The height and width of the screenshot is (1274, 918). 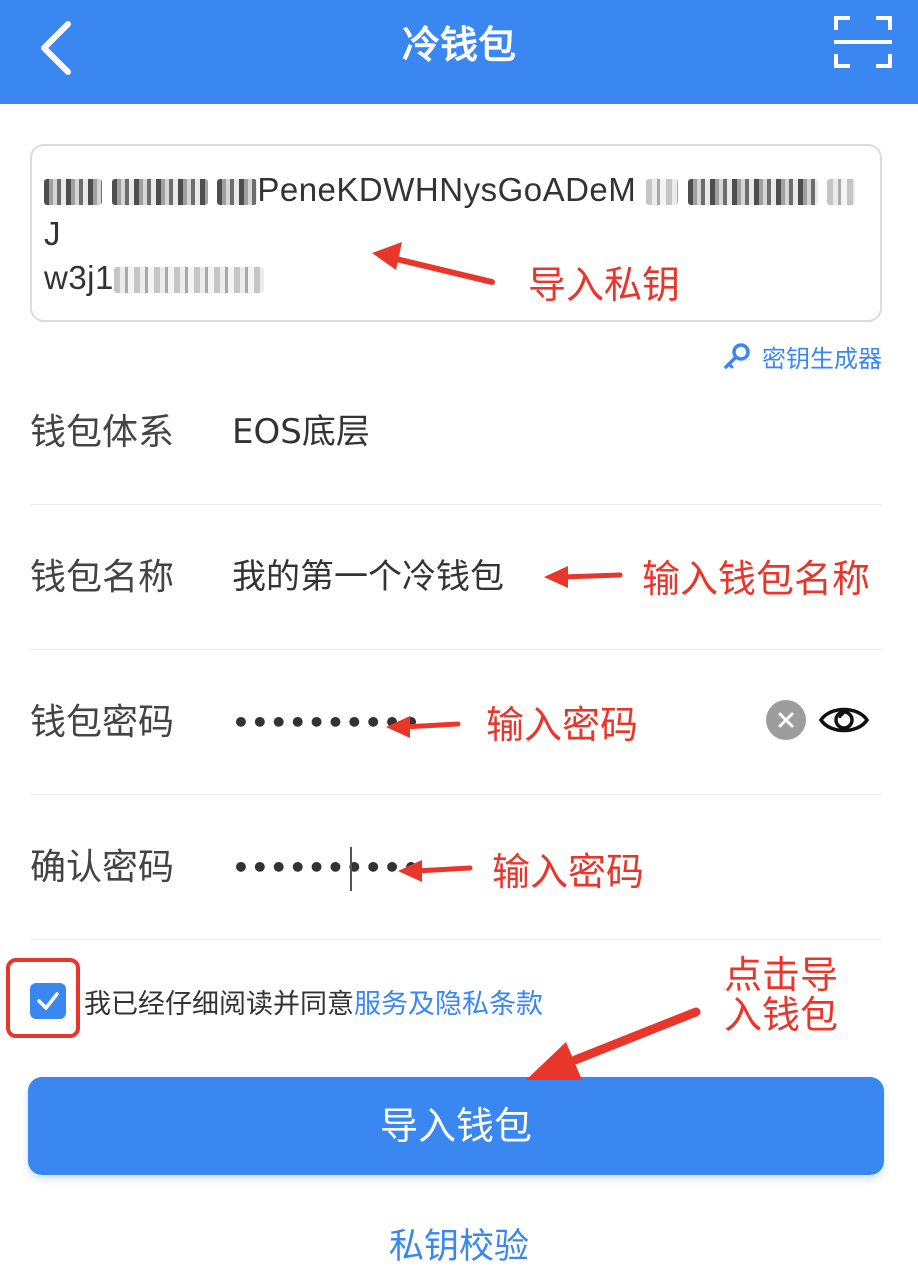 I want to click on eye-icon, so click(x=844, y=720).